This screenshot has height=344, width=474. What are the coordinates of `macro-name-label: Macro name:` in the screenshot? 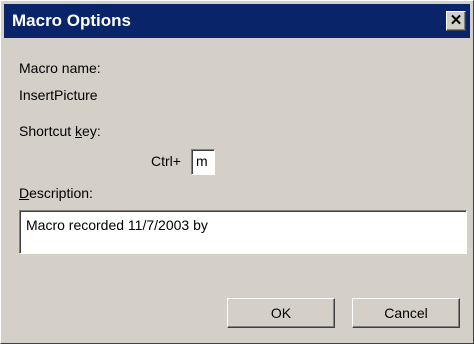 It's located at (60, 68).